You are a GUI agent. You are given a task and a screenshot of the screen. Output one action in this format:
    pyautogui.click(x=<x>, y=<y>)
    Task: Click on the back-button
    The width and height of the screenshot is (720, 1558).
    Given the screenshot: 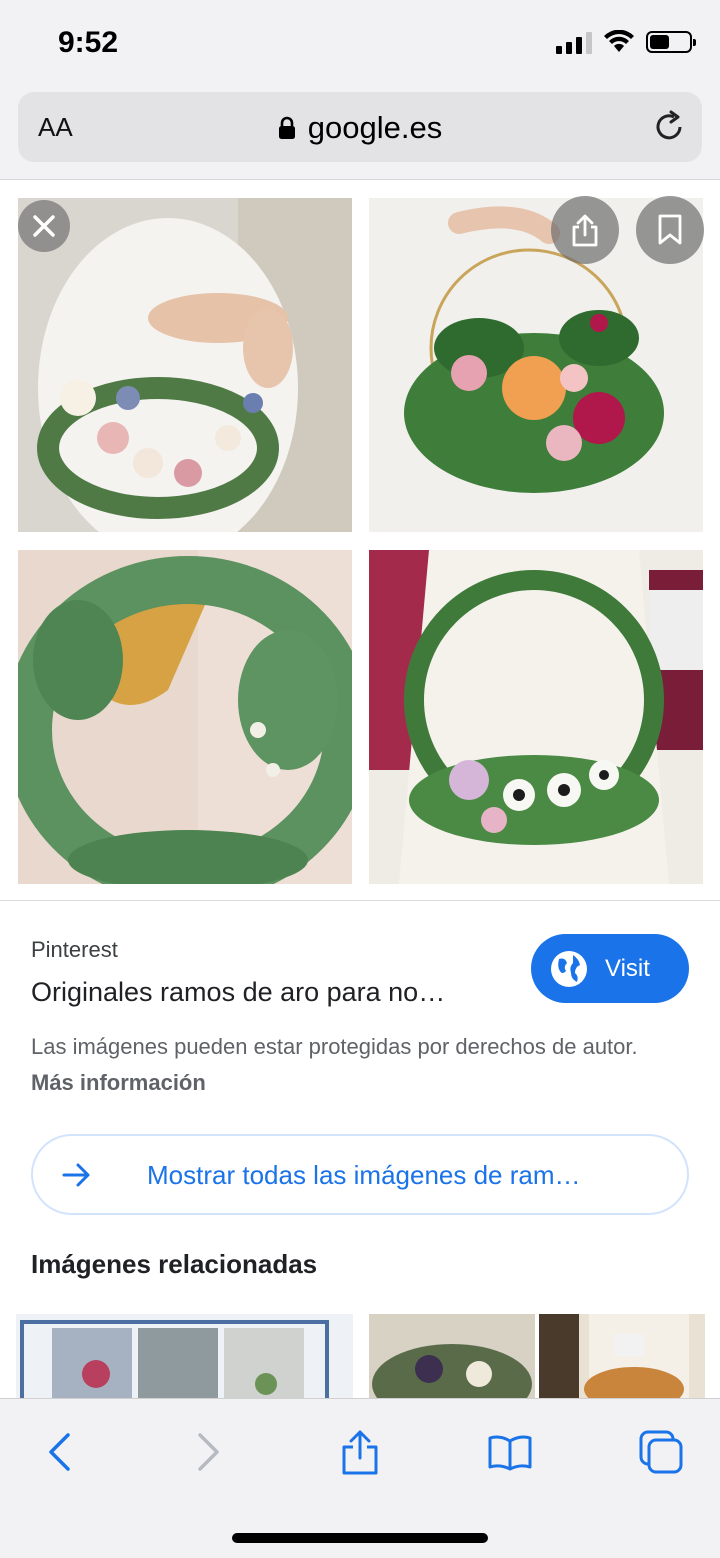 What is the action you would take?
    pyautogui.click(x=59, y=1452)
    